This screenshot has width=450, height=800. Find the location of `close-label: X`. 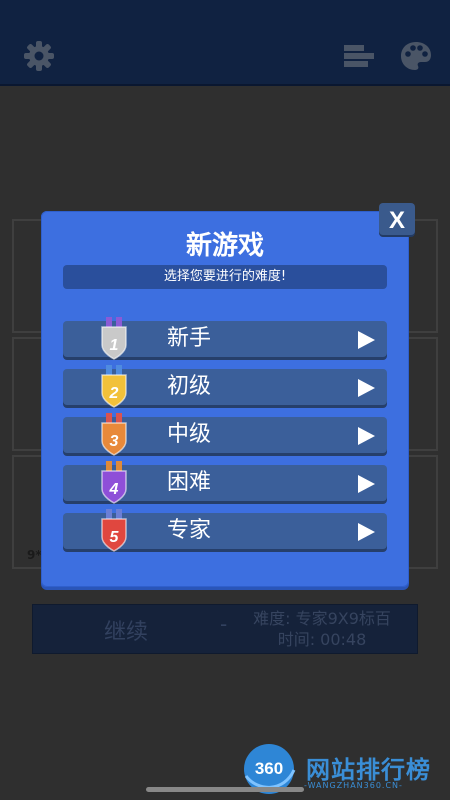

close-label: X is located at coordinates (397, 220).